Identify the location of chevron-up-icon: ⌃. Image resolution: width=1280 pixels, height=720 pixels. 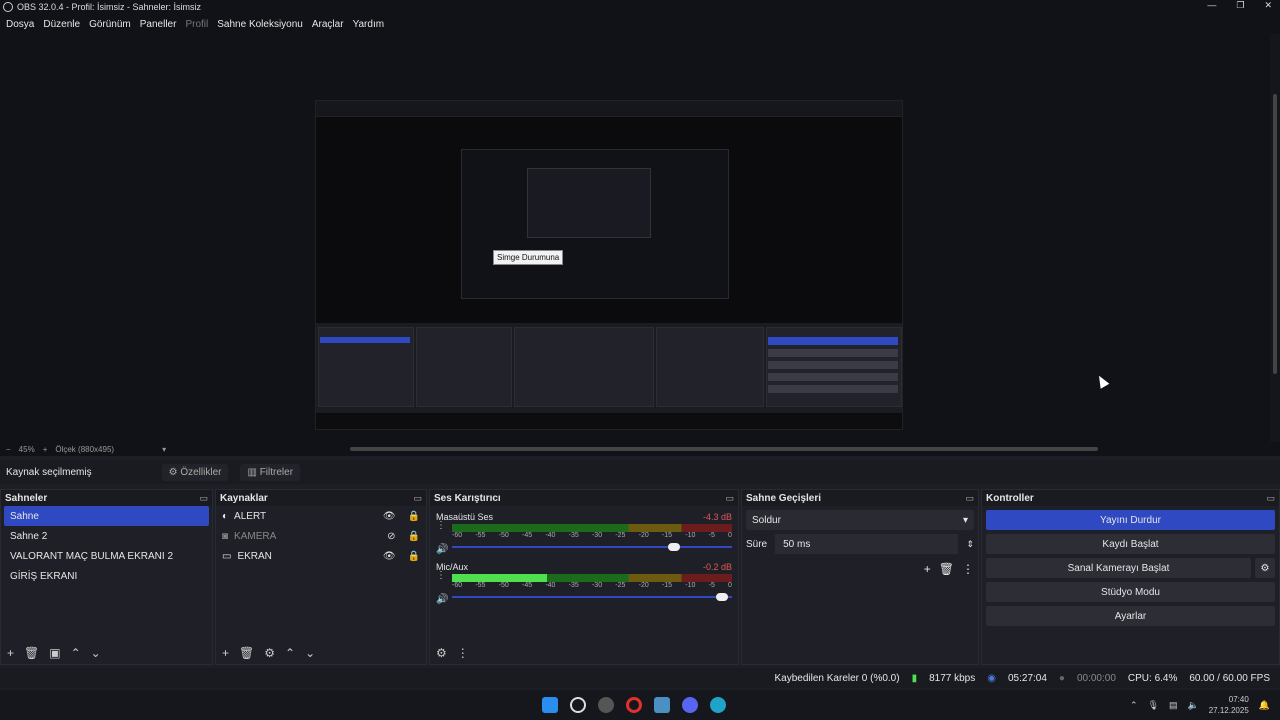
(1134, 705).